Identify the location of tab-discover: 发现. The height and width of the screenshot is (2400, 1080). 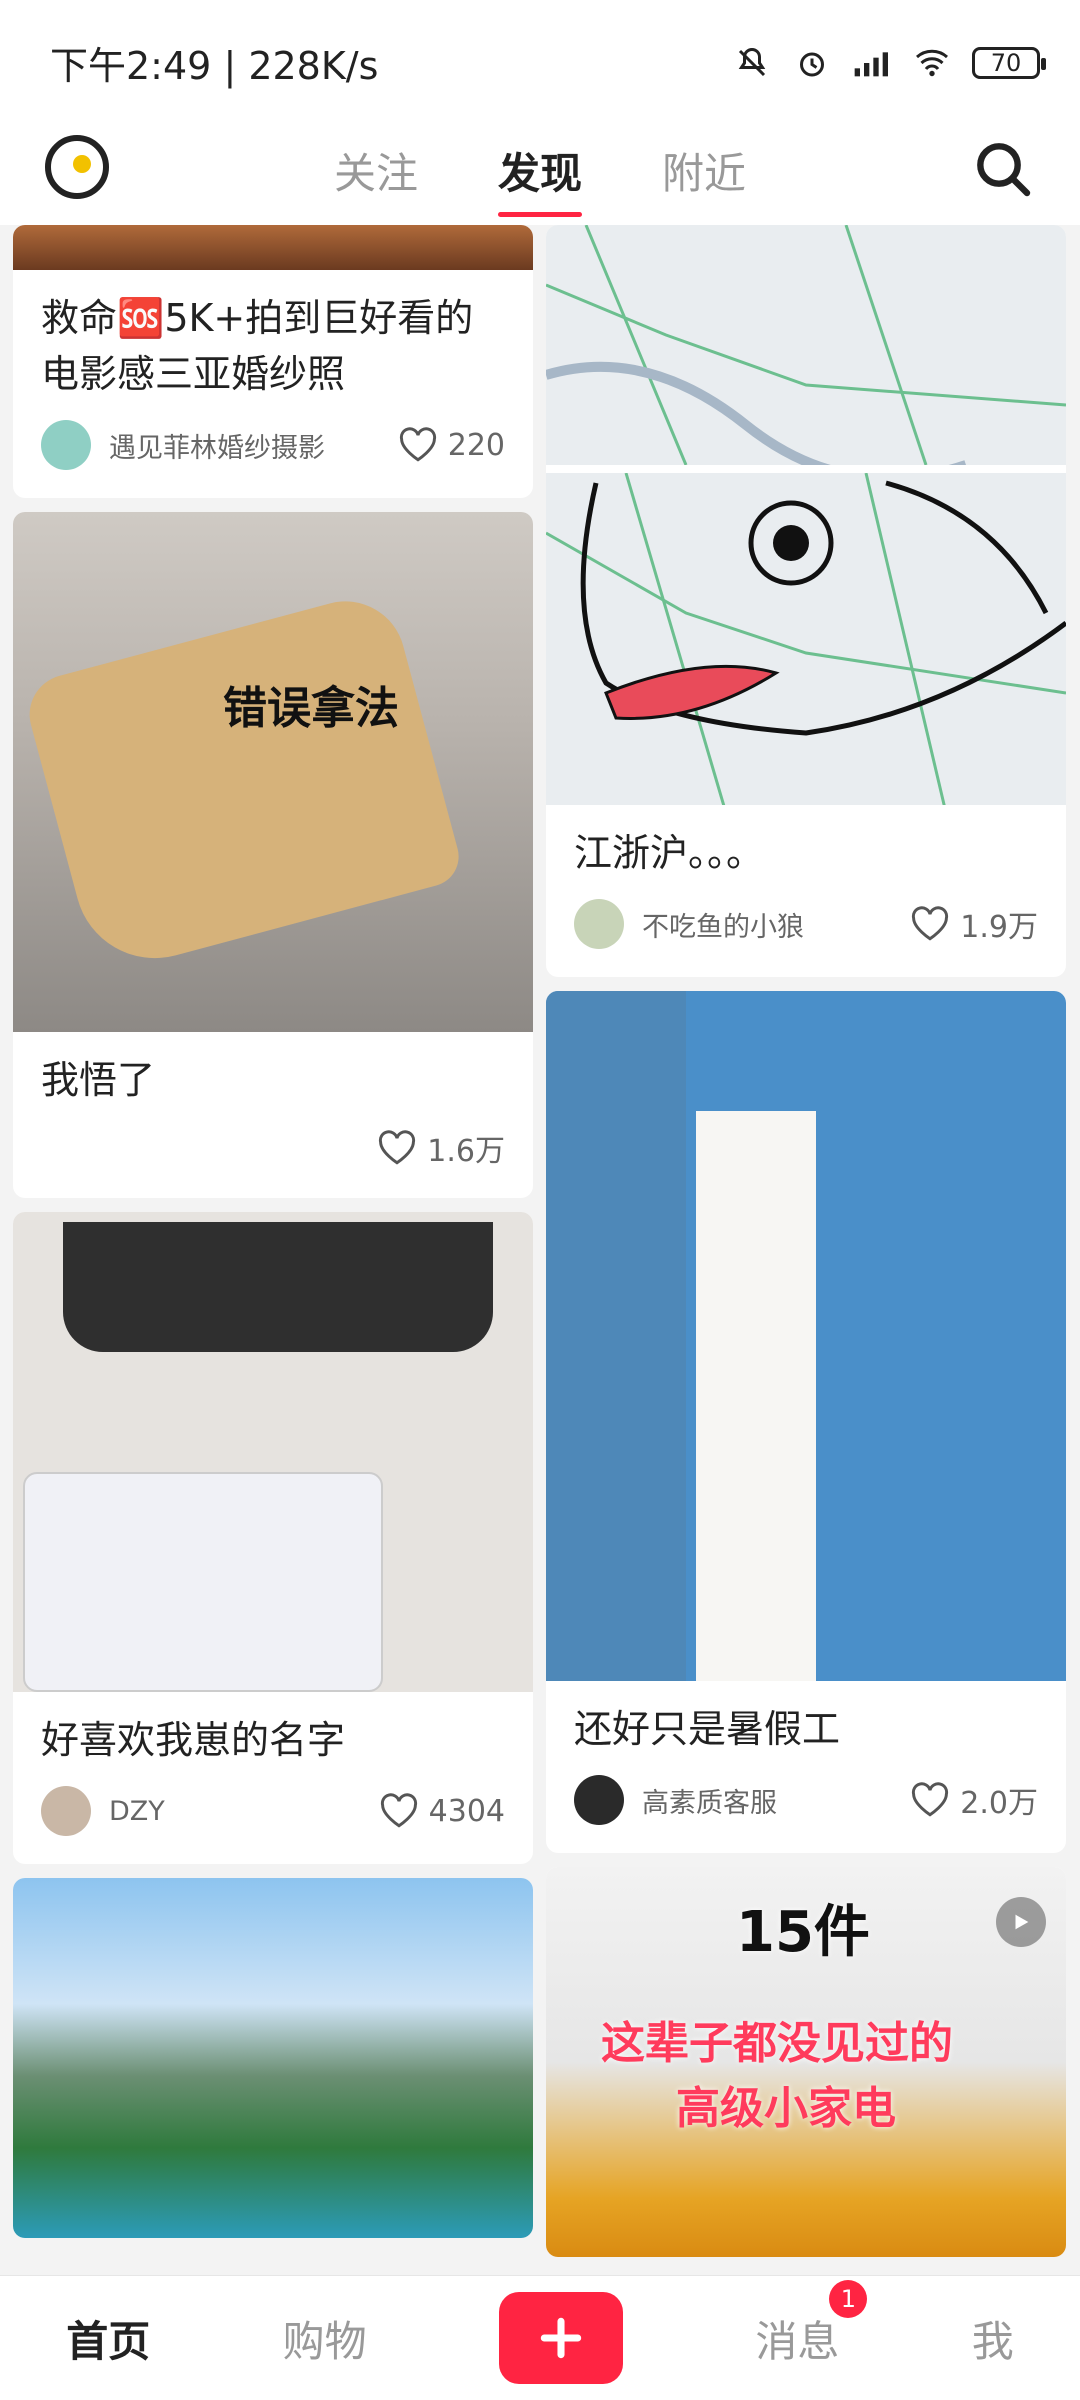
(540, 178).